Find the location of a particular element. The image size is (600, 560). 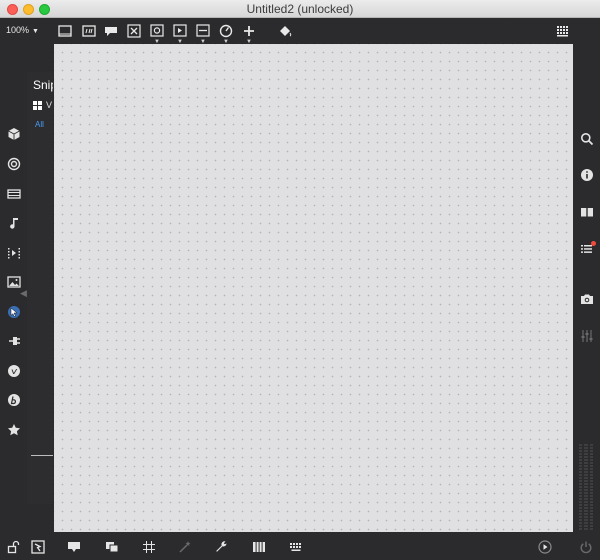

view-toggle: V is located at coordinates (42, 105).